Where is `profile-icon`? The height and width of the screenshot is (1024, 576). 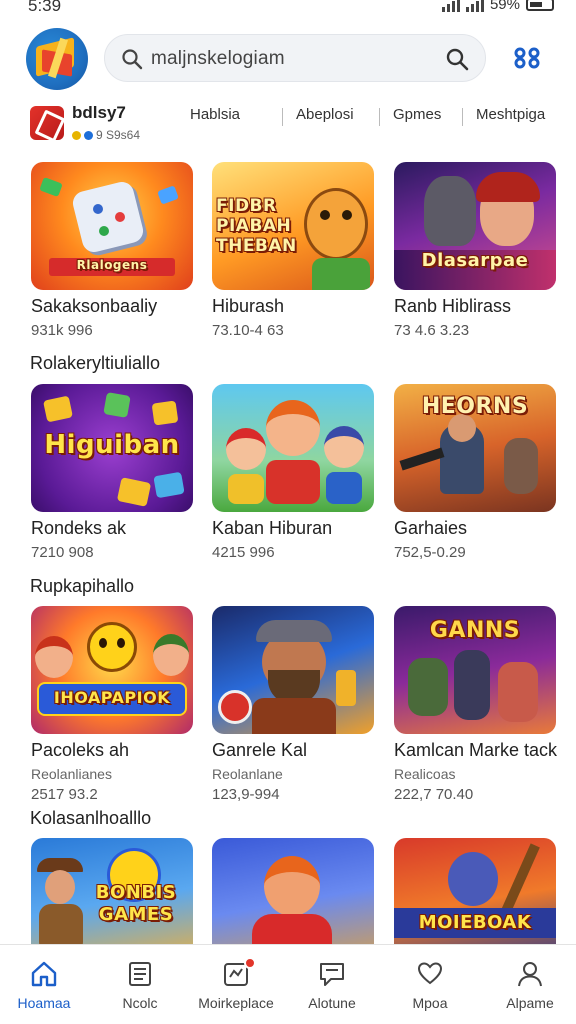 profile-icon is located at coordinates (530, 974).